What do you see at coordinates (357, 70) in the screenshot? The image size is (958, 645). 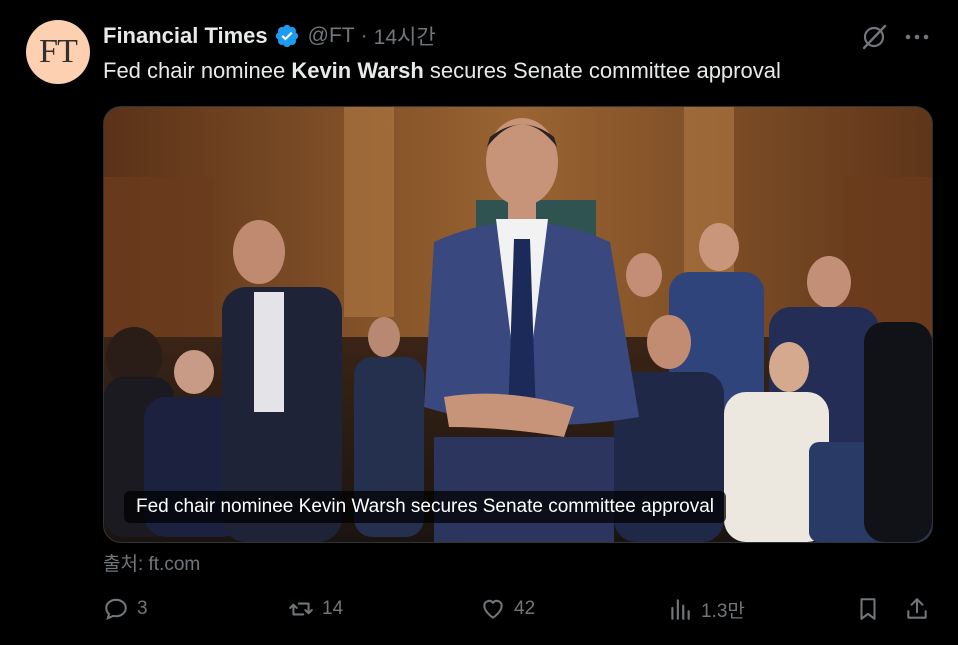 I see `tweet-text-bold: Kevin Warsh` at bounding box center [357, 70].